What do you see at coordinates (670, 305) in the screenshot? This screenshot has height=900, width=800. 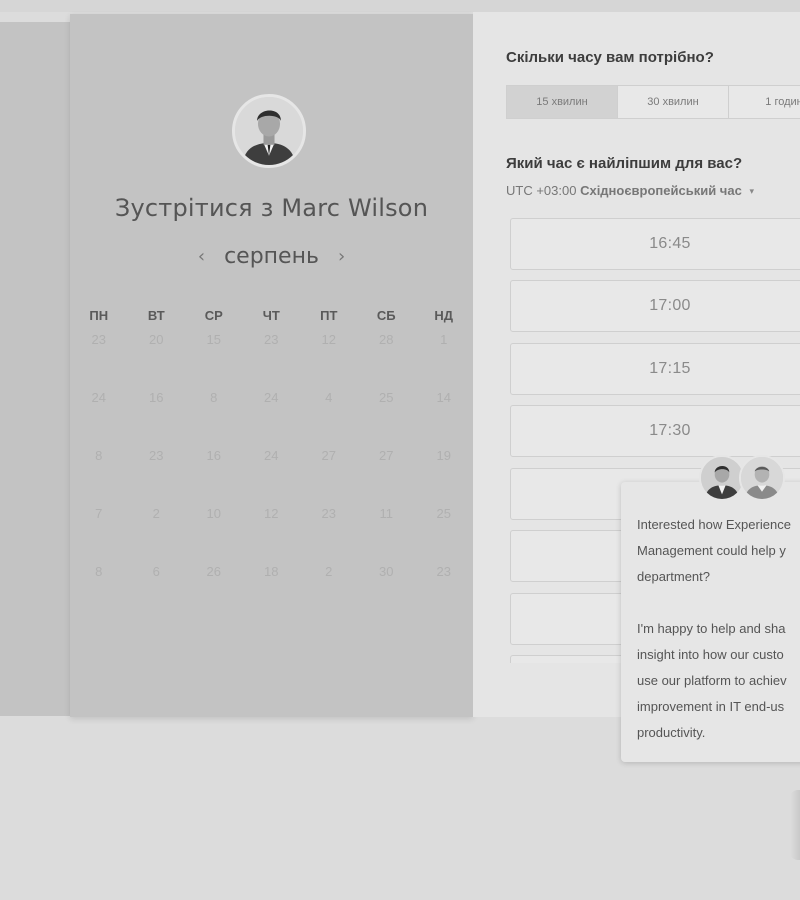 I see `time-slot-label: 17:00` at bounding box center [670, 305].